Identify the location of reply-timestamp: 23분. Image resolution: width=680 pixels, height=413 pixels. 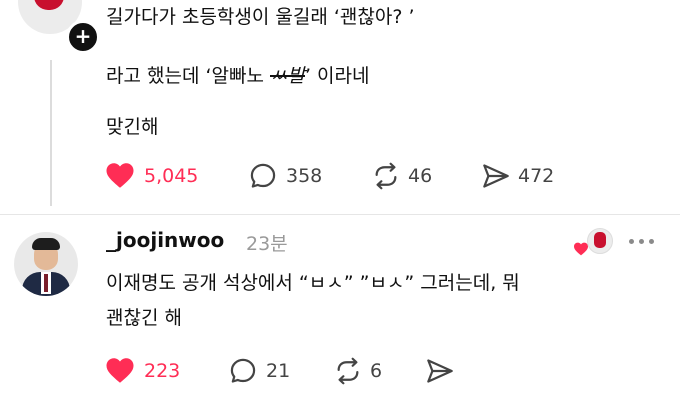
(267, 244).